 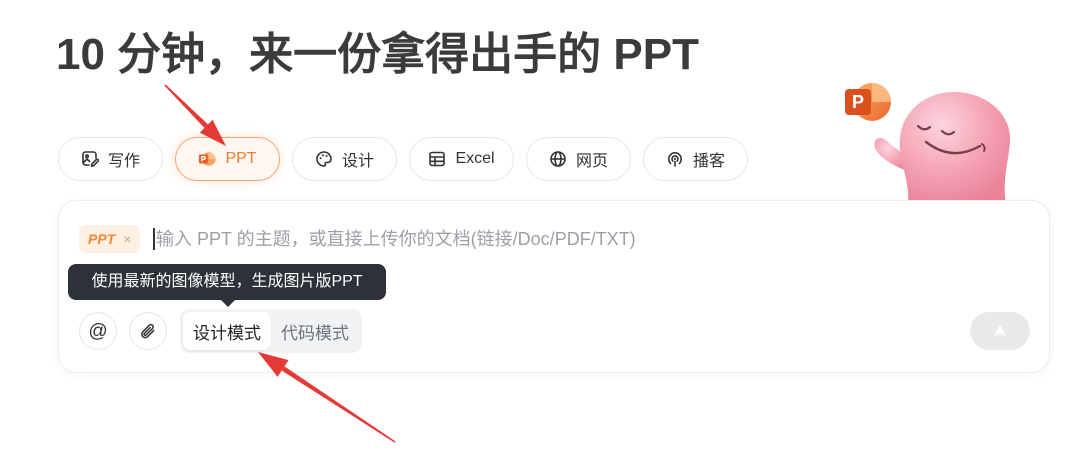 I want to click on badge-letter: P, so click(x=858, y=102).